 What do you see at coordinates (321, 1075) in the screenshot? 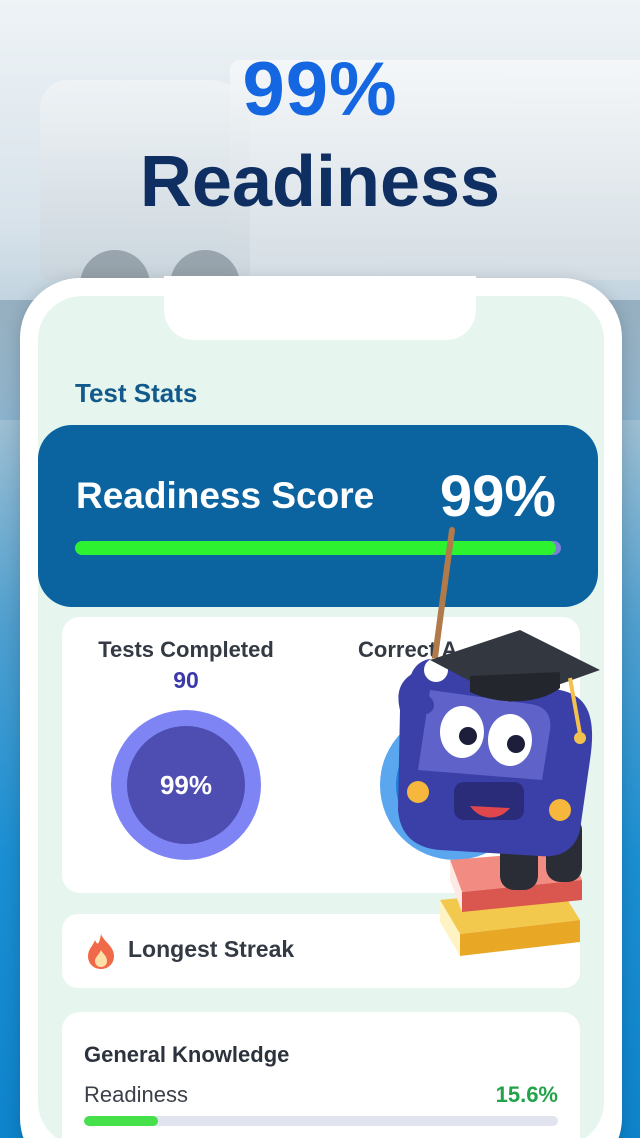
I see `general-knowledge-card: General Knowledge Readiness 15.6%` at bounding box center [321, 1075].